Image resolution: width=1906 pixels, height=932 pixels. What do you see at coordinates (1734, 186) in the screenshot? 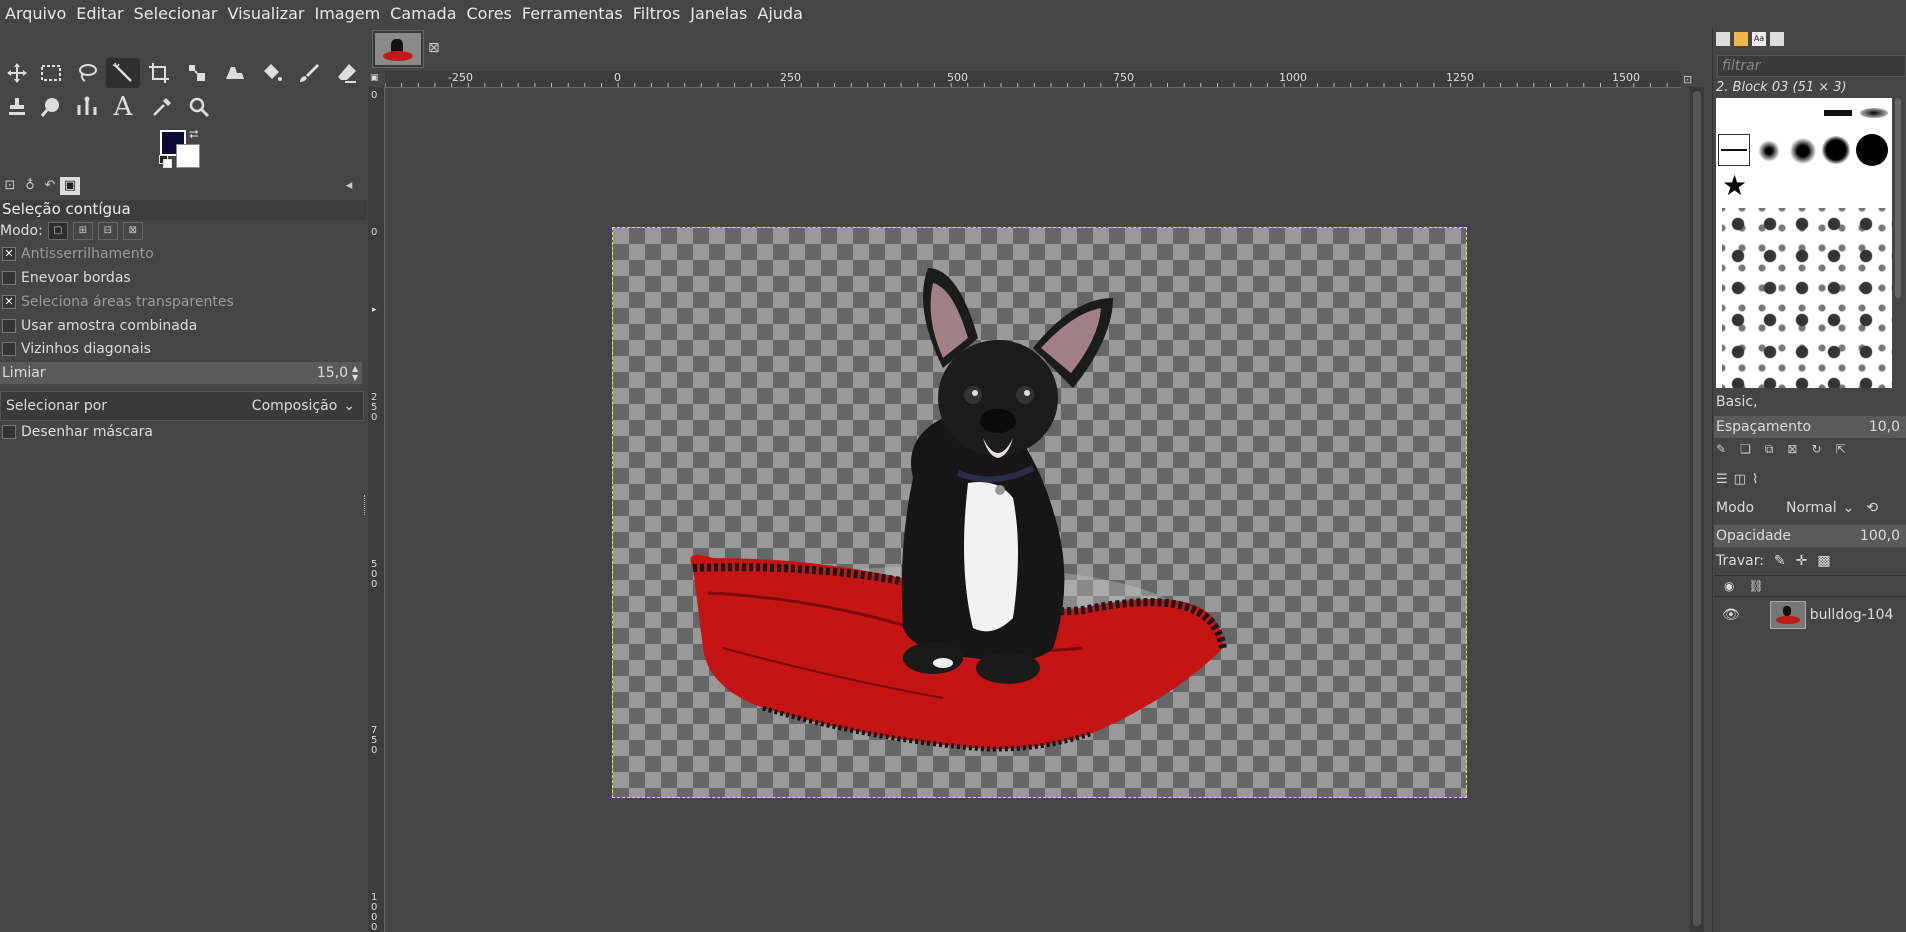
I see `star-brush-icon: ★` at bounding box center [1734, 186].